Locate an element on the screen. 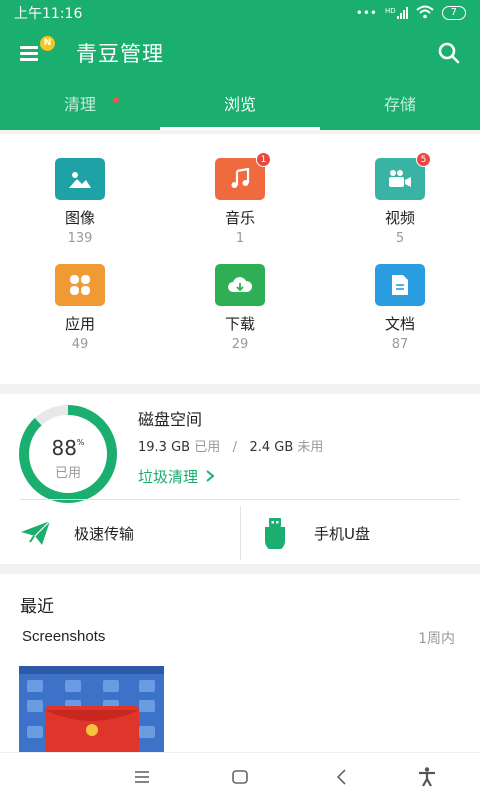  more-icon: ••• is located at coordinates (366, 13).